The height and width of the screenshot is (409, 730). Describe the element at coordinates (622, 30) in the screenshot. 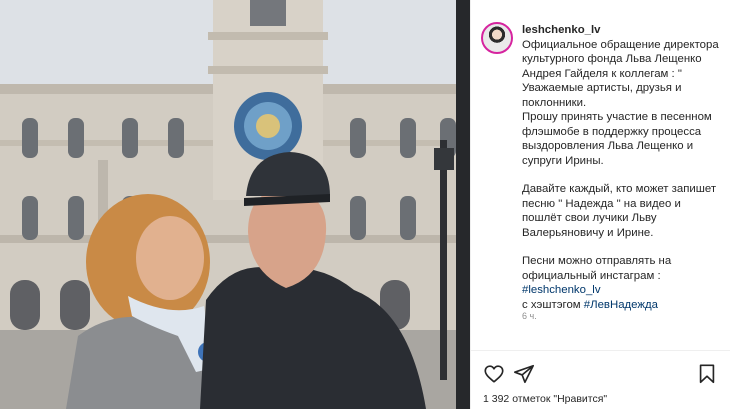

I see `username-link: leshchenko_lv` at that location.